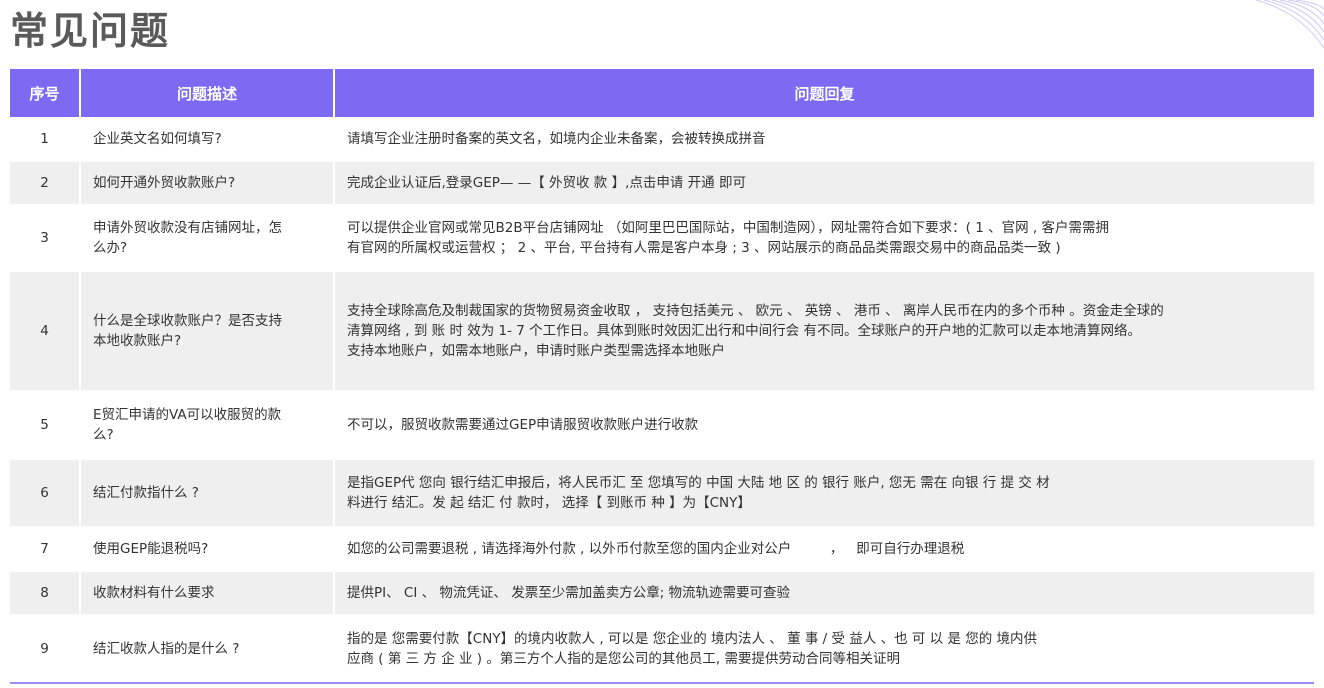 This screenshot has width=1324, height=688. Describe the element at coordinates (45, 331) in the screenshot. I see `row-number: 4` at that location.